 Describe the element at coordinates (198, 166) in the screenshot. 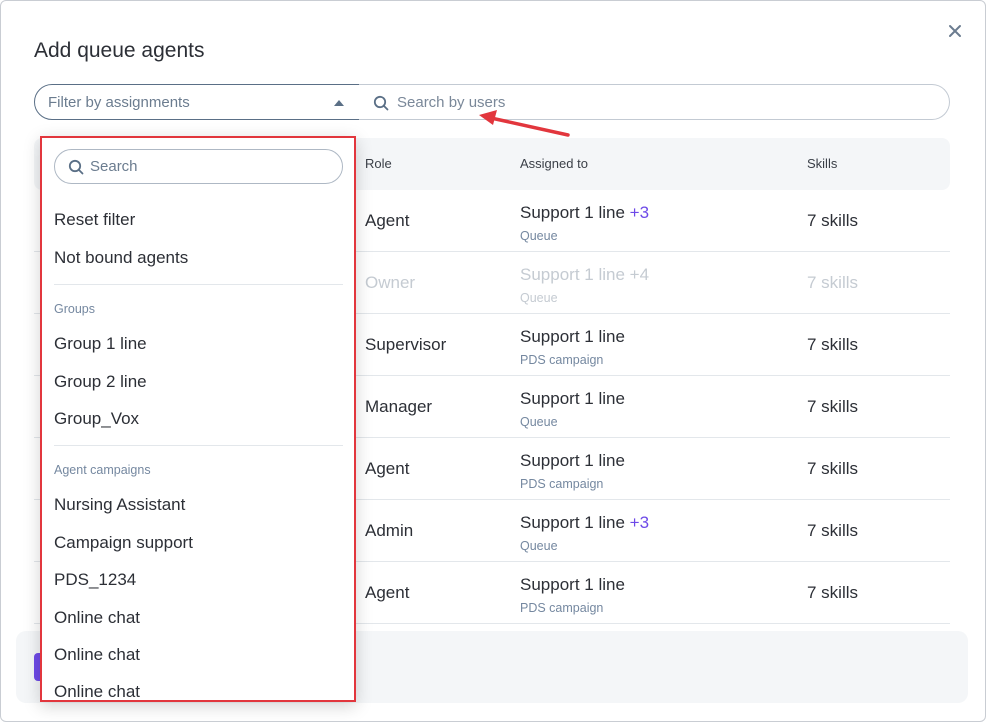

I see `dropdown-search-input: Search` at that location.